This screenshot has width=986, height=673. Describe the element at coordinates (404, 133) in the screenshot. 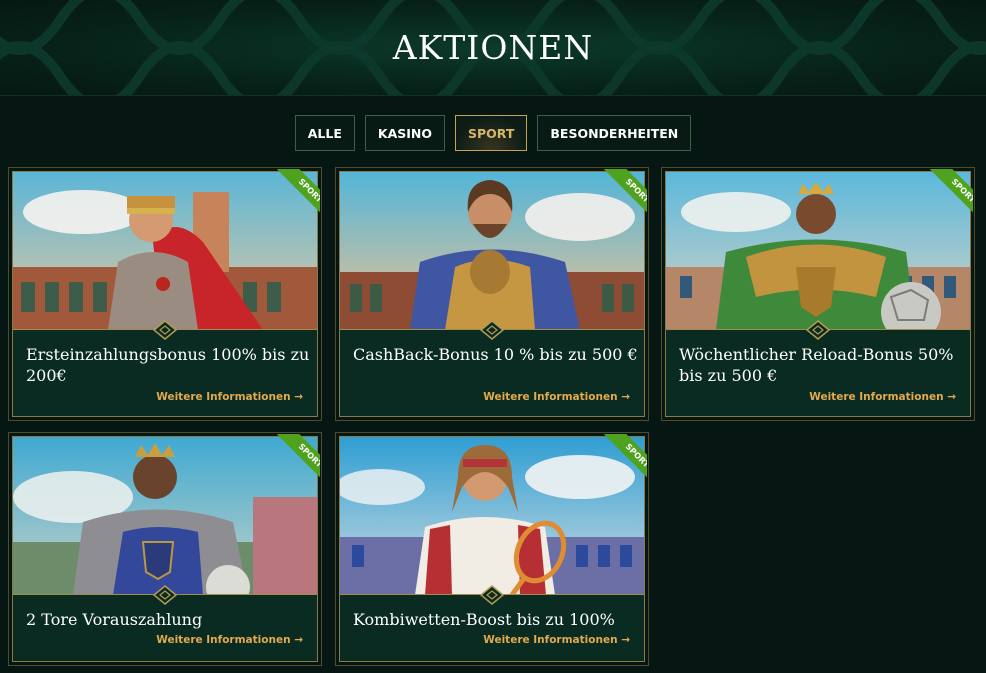

I see `tab-kasino: KASINO` at that location.